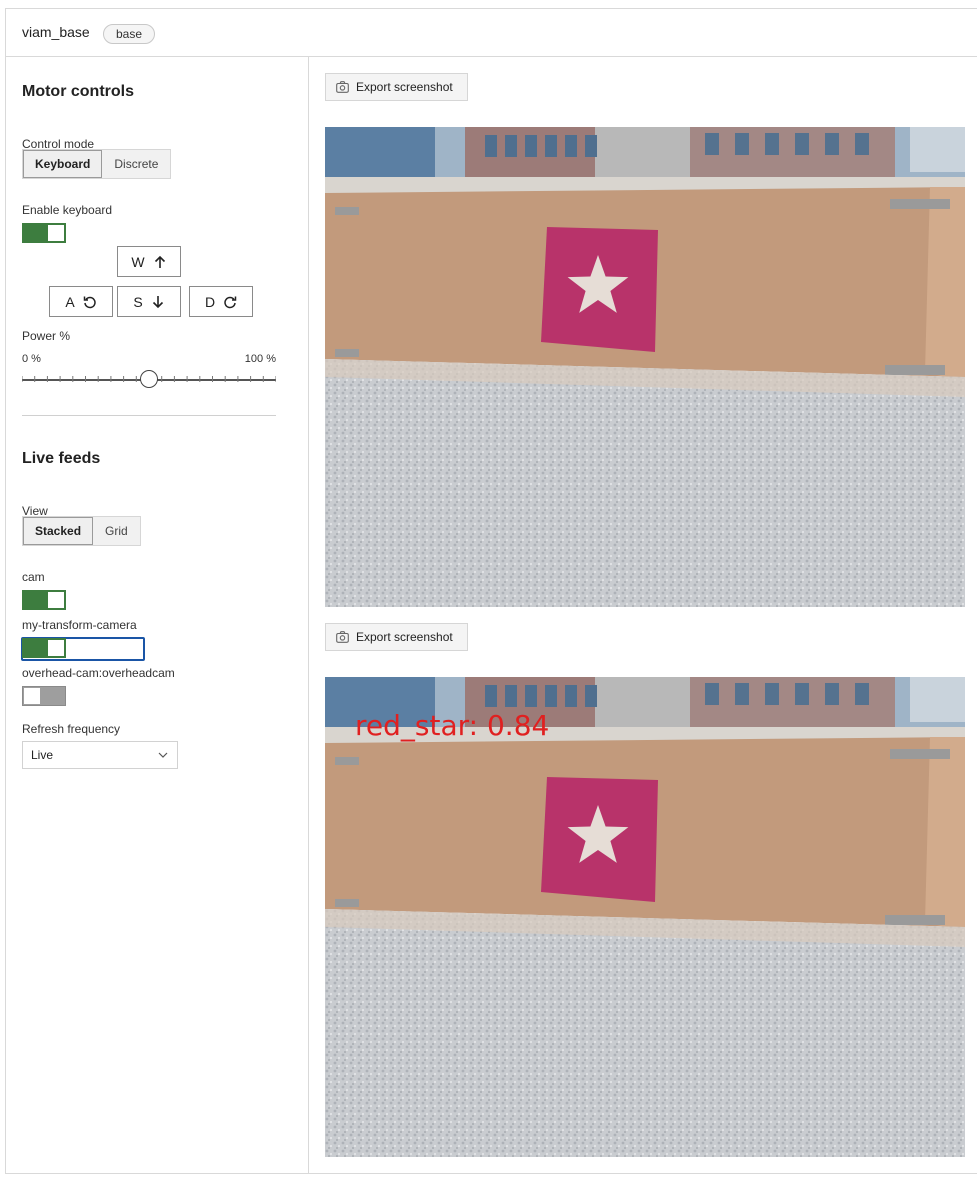  I want to click on refresh-frequency-value: Live, so click(42, 755).